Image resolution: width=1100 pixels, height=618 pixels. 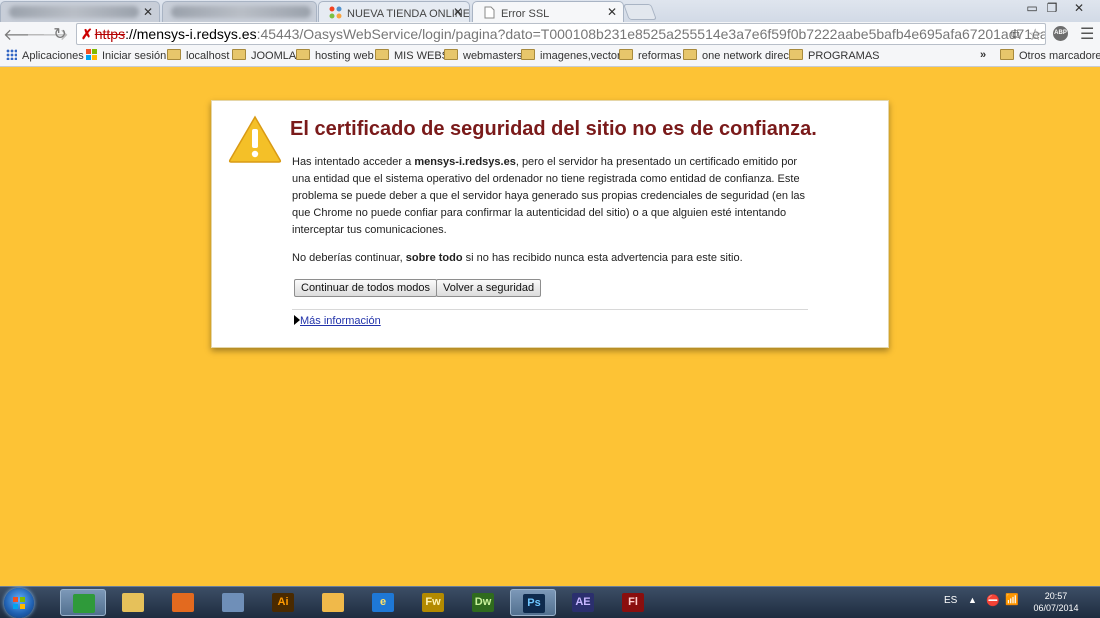 I want to click on tab-label: NUEVA TIENDA ONLINE |, so click(x=408, y=14).